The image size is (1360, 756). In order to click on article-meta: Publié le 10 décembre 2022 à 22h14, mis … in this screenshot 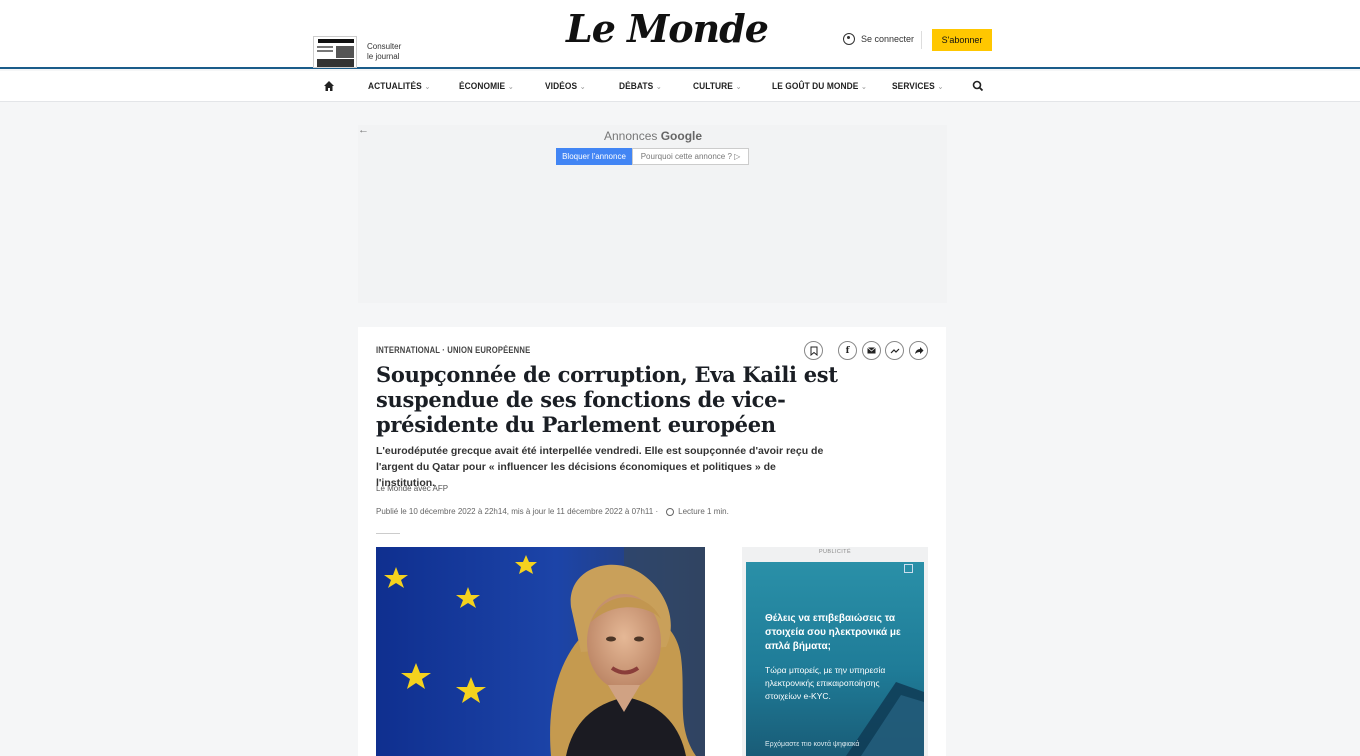, I will do `click(552, 511)`.